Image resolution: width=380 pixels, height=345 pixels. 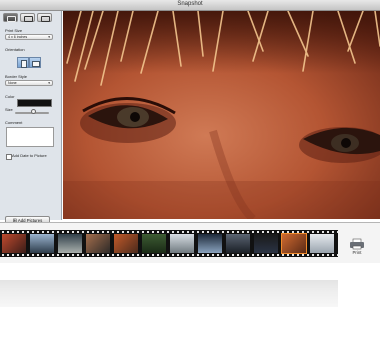 What do you see at coordinates (18, 37) in the screenshot?
I see `print-size-value: 4 x 6 inches` at bounding box center [18, 37].